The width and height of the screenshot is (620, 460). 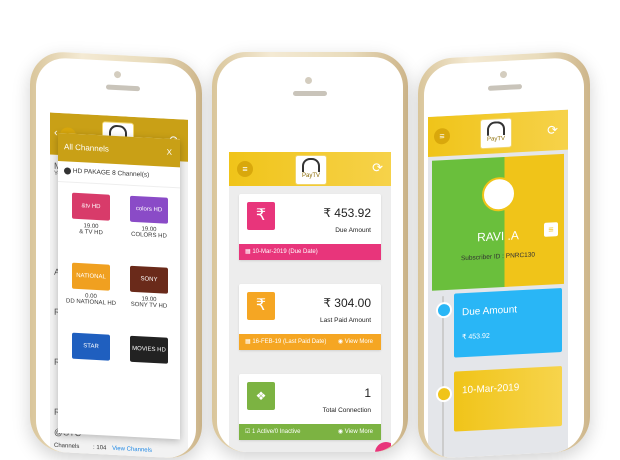 What do you see at coordinates (149, 235) in the screenshot?
I see `channel-name: COLORS HD` at bounding box center [149, 235].